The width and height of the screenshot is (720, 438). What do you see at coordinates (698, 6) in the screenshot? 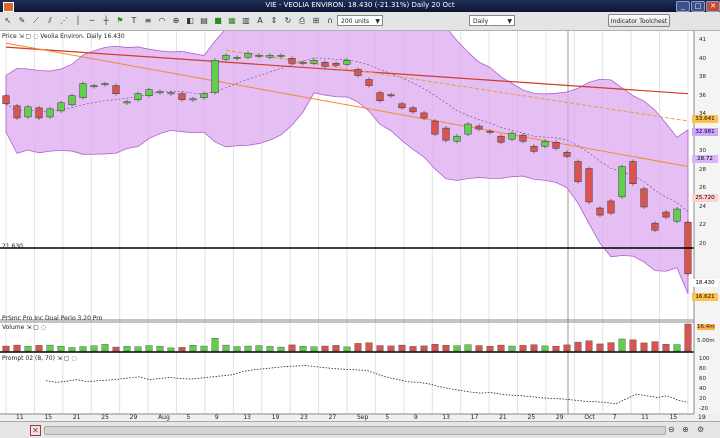
I see `maximize-button: □` at bounding box center [698, 6].